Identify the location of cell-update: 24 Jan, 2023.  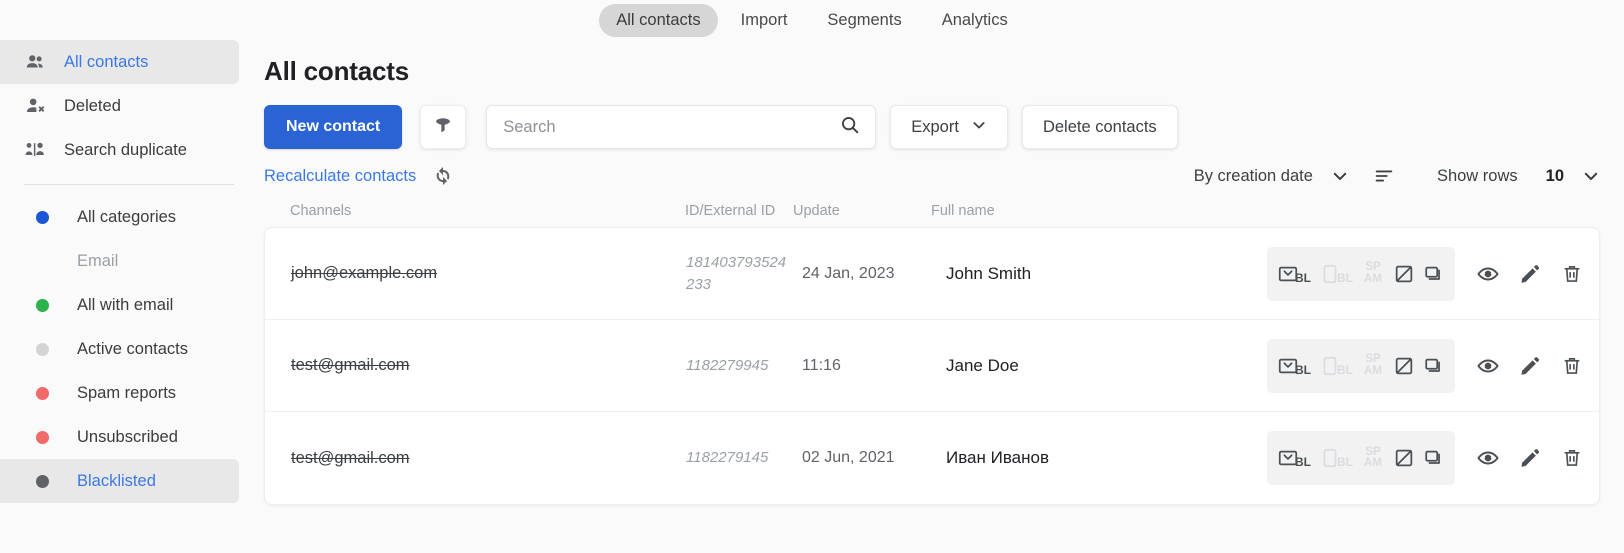
(848, 273).